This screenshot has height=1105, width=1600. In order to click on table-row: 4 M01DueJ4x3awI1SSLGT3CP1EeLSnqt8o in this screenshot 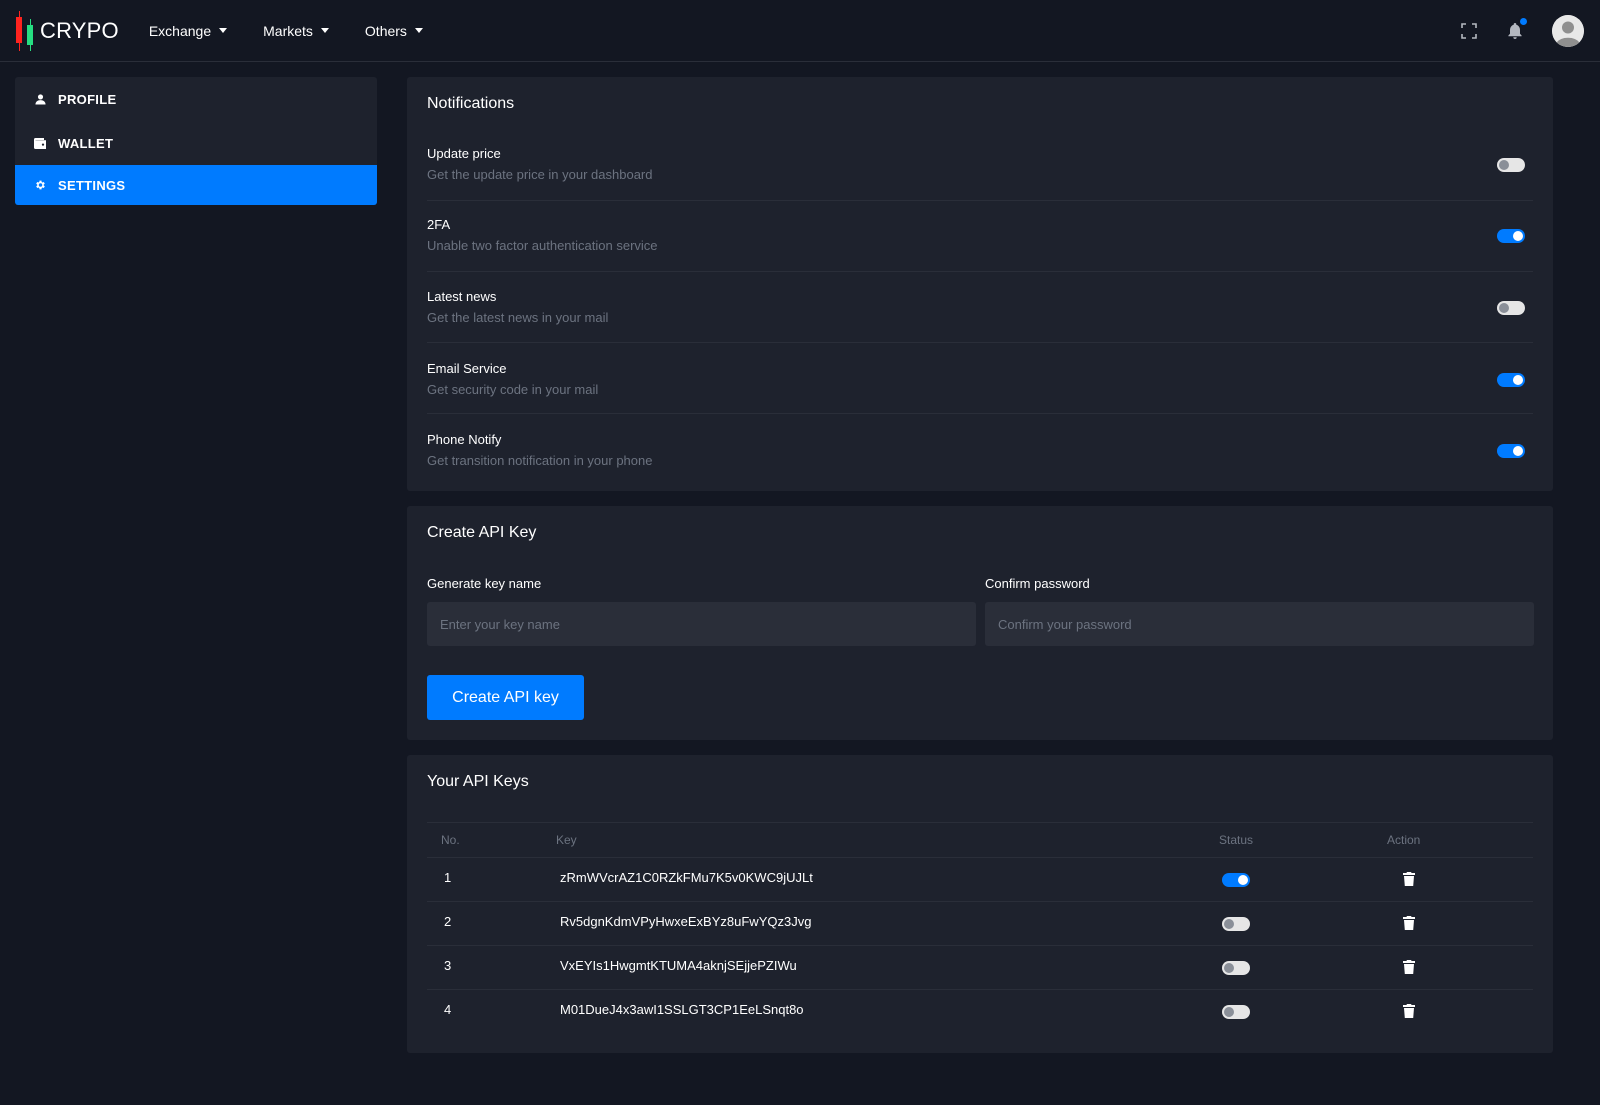, I will do `click(980, 1012)`.